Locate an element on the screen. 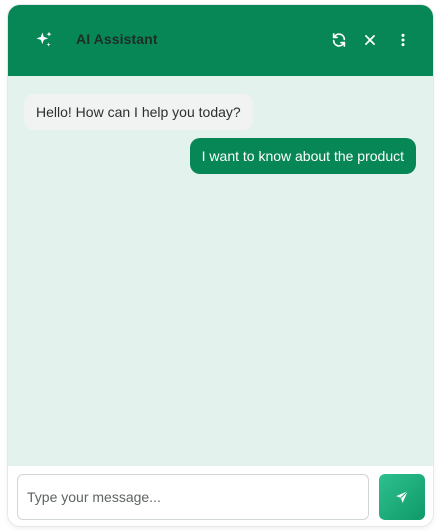  send-button is located at coordinates (402, 497).